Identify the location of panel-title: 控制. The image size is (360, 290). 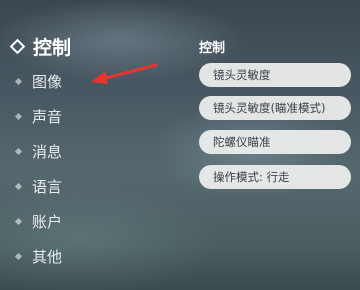
(212, 48).